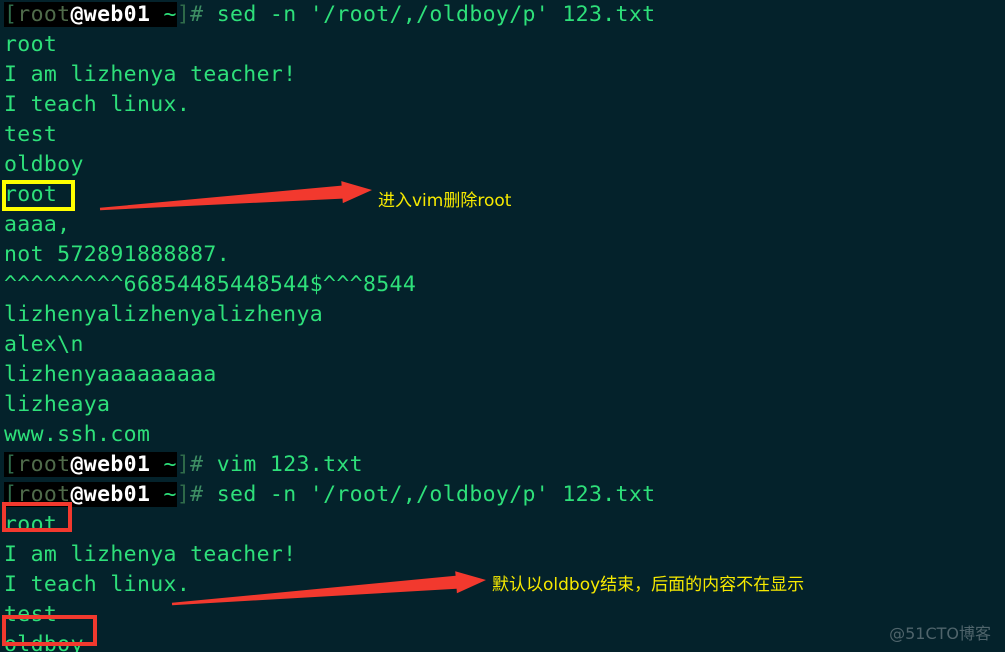 The image size is (1005, 652). What do you see at coordinates (57, 404) in the screenshot?
I see `terminal-output-text: lizheaya` at bounding box center [57, 404].